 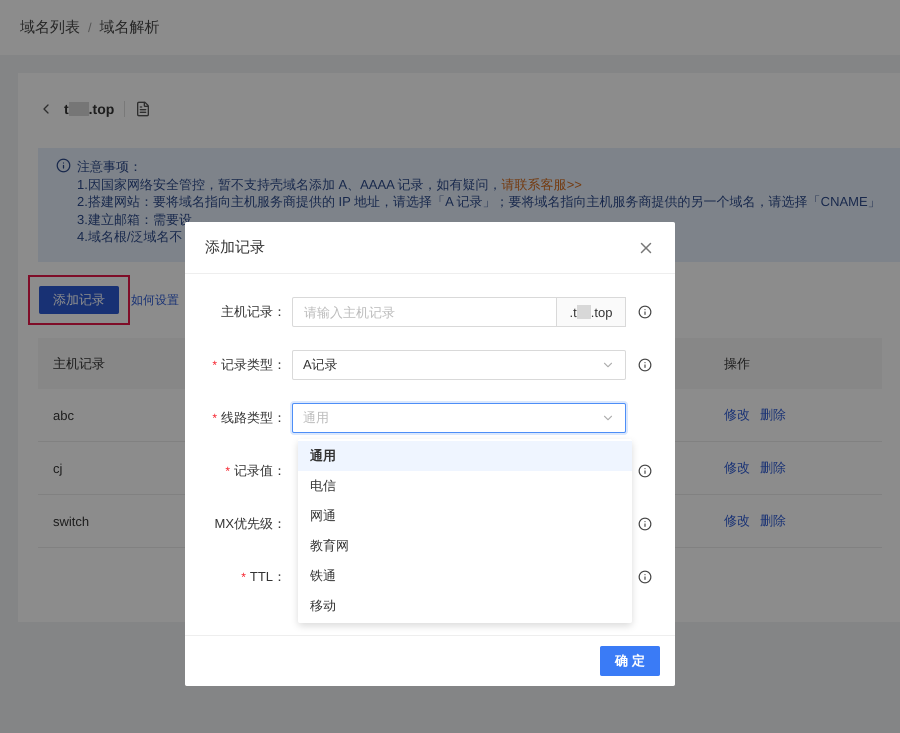 What do you see at coordinates (542, 184) in the screenshot?
I see `contact-link: 请联系客服>>` at bounding box center [542, 184].